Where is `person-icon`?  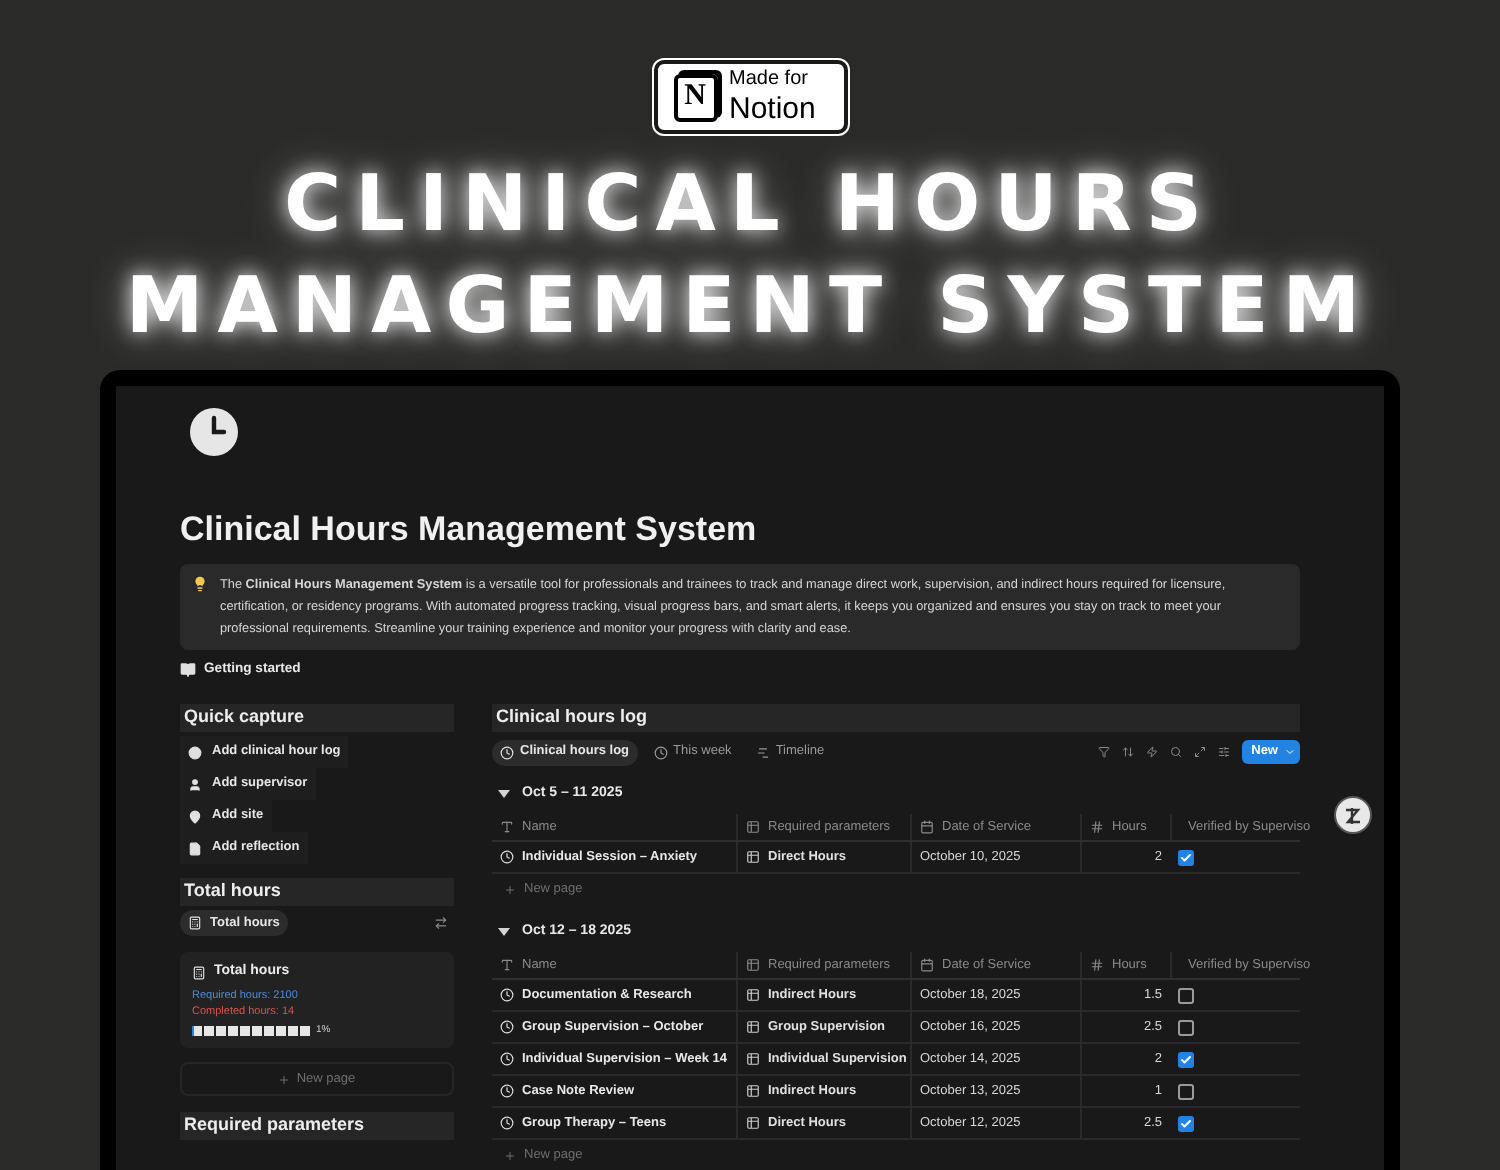
person-icon is located at coordinates (195, 784).